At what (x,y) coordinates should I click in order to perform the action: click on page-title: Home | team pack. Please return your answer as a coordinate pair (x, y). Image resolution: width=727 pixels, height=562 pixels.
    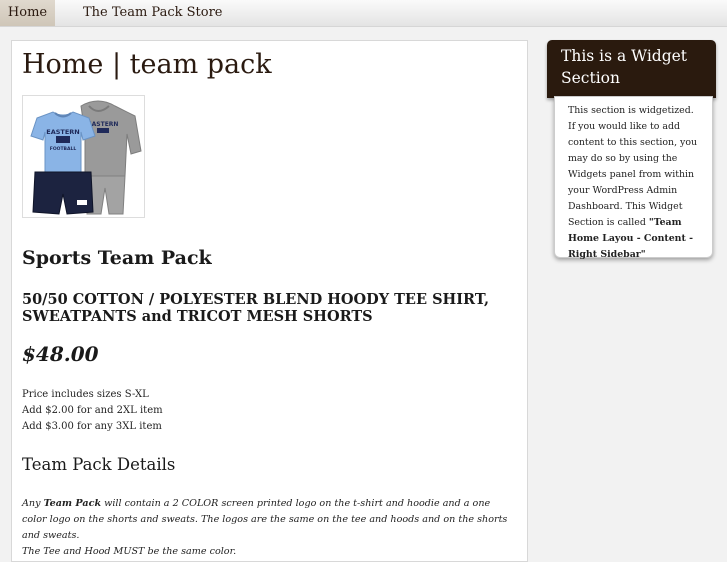
    Looking at the image, I should click on (147, 64).